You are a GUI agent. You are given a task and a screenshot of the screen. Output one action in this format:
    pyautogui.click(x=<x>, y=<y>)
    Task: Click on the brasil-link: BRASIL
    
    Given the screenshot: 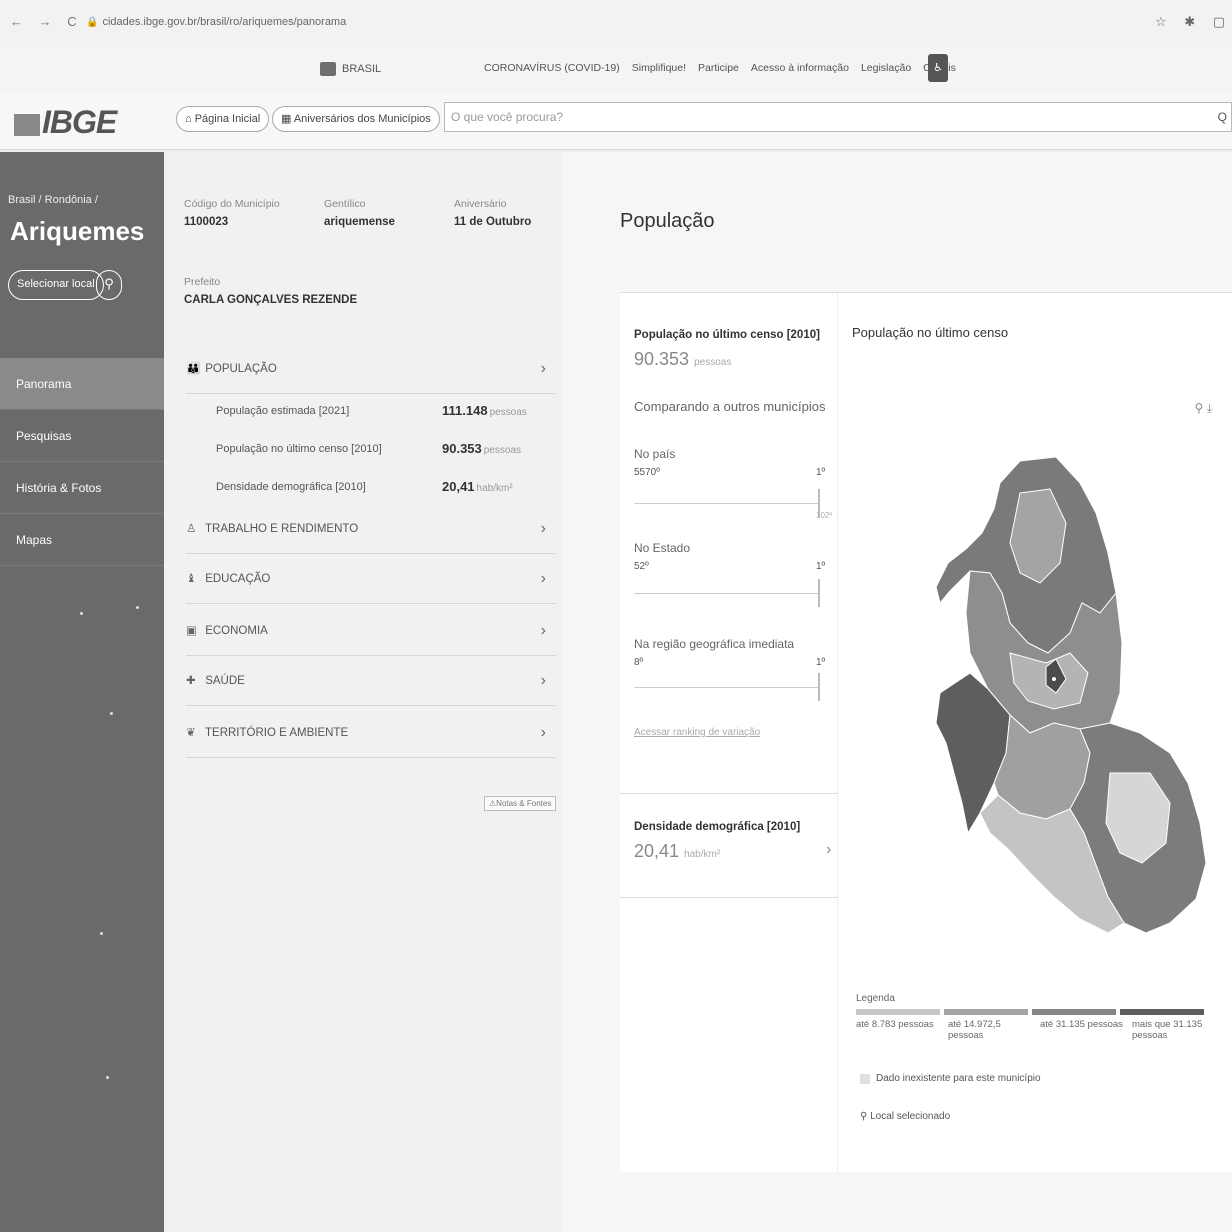 What is the action you would take?
    pyautogui.click(x=350, y=69)
    